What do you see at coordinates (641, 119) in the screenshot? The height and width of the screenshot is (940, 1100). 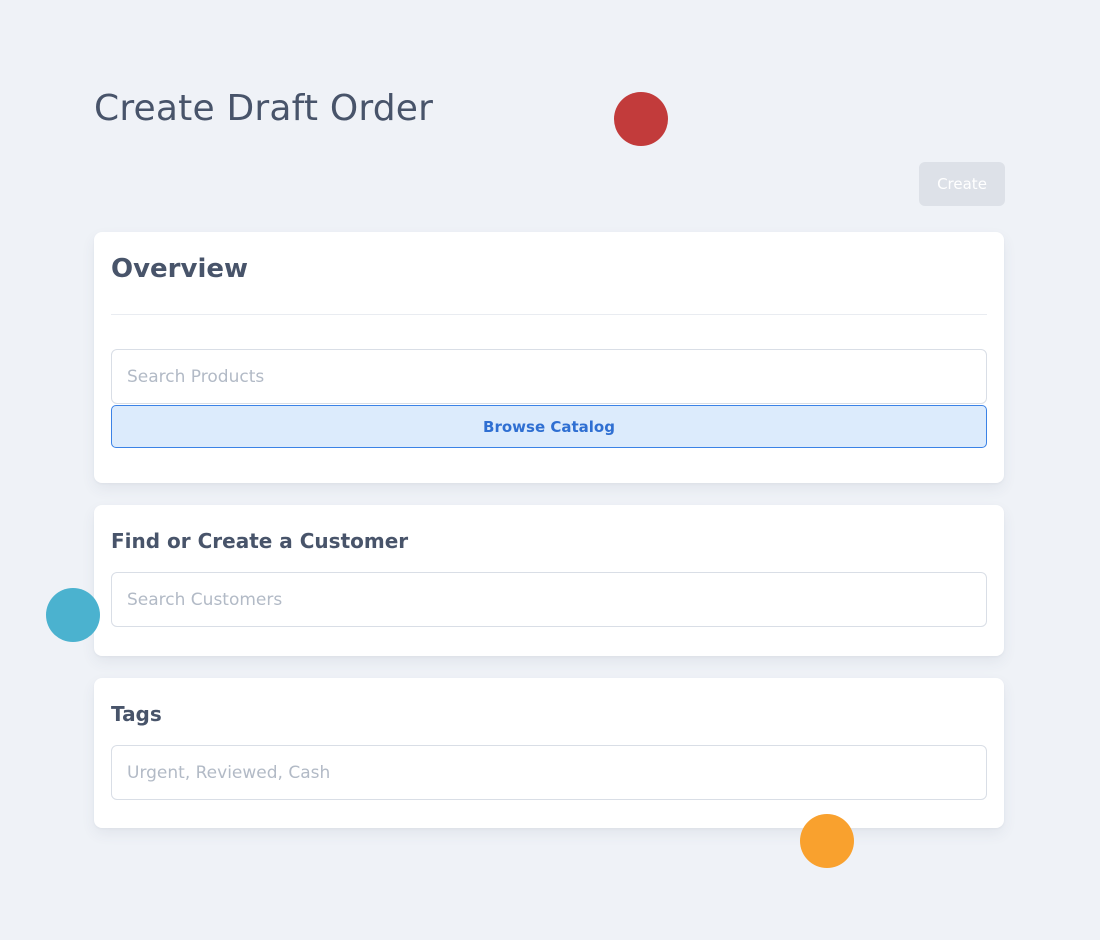 I see `red-dot` at bounding box center [641, 119].